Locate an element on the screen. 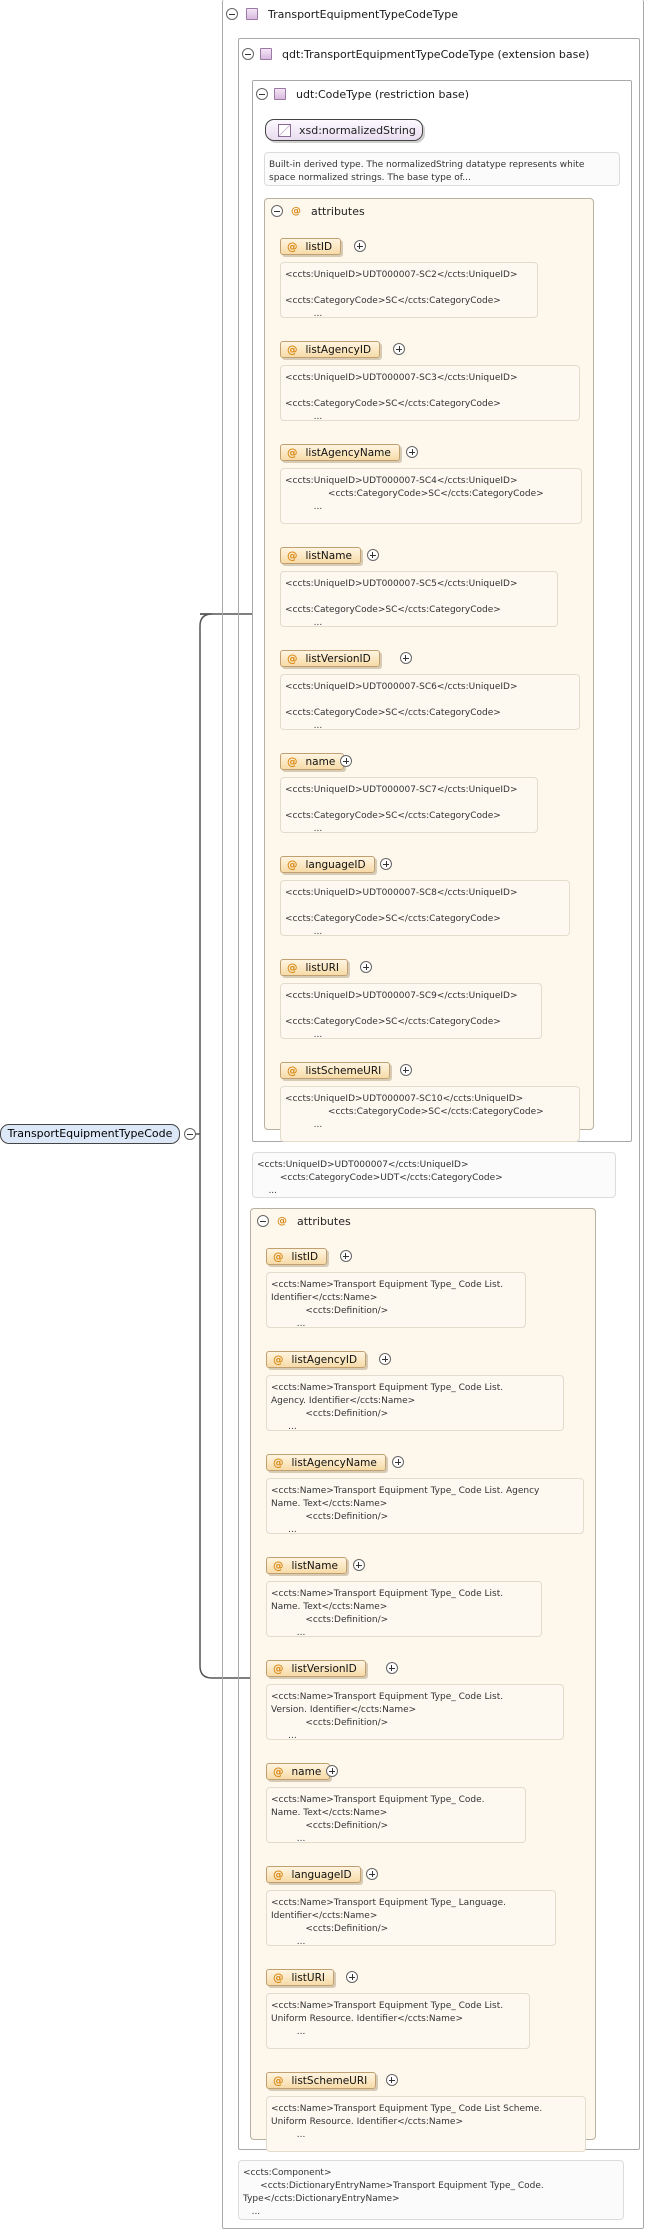  inner-attribute-listAgencyName: @ listAgencyName is located at coordinates (340, 452).